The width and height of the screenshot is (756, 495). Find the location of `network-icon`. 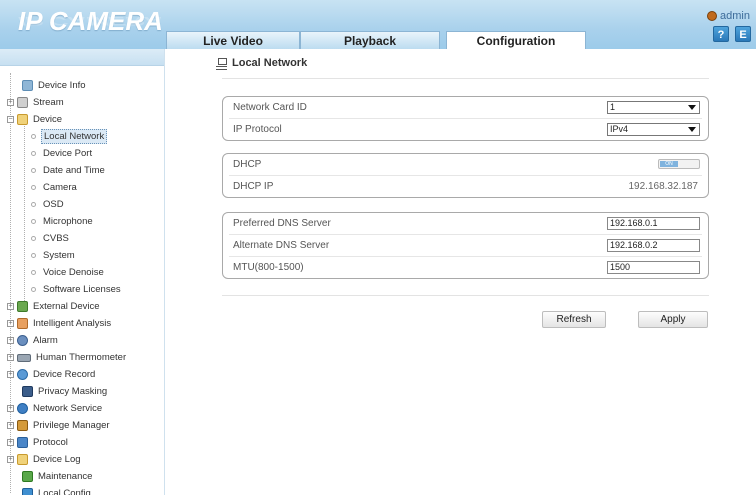

network-icon is located at coordinates (221, 63).